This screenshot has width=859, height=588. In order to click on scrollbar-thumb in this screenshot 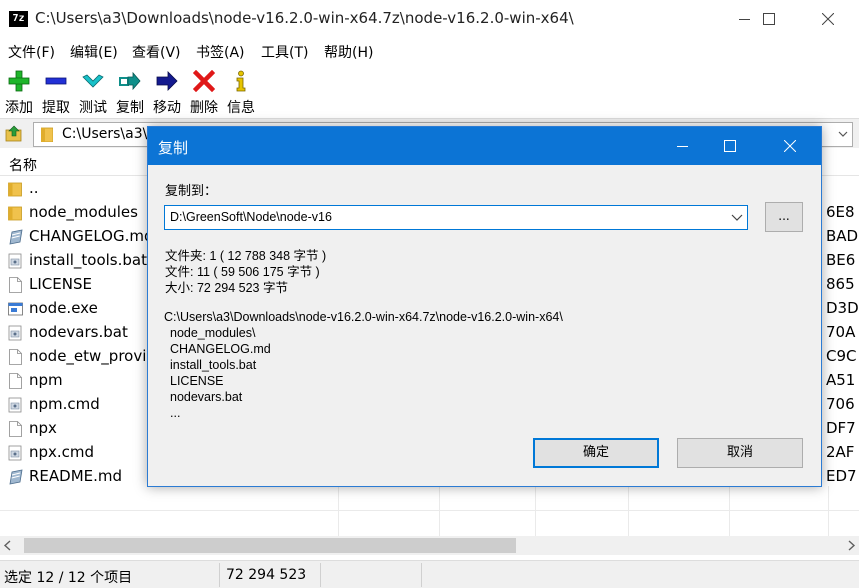, I will do `click(270, 545)`.